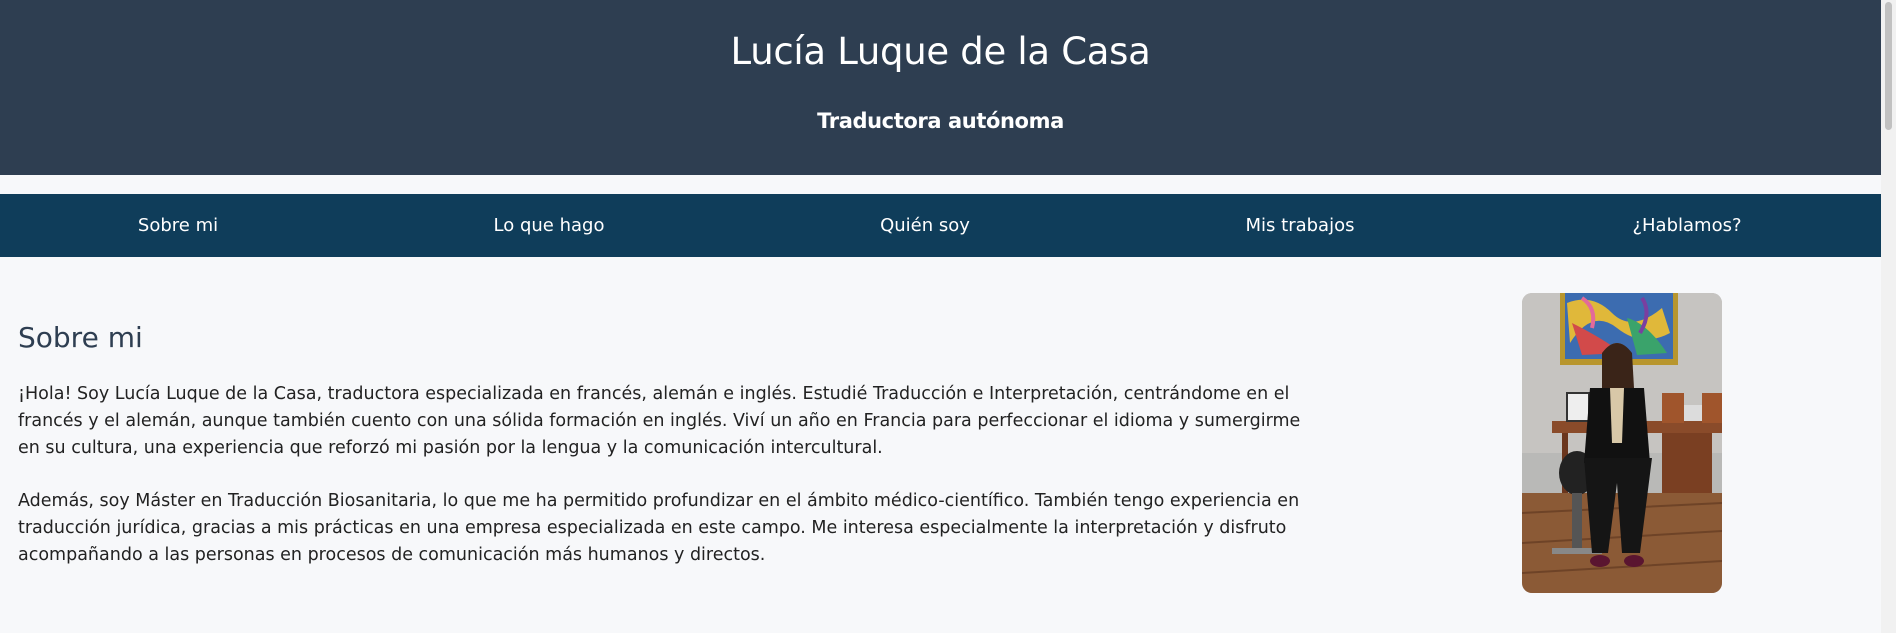 Image resolution: width=1896 pixels, height=633 pixels. Describe the element at coordinates (1300, 225) in the screenshot. I see `nav-link-mis-trabajos: Mis trabajos` at that location.